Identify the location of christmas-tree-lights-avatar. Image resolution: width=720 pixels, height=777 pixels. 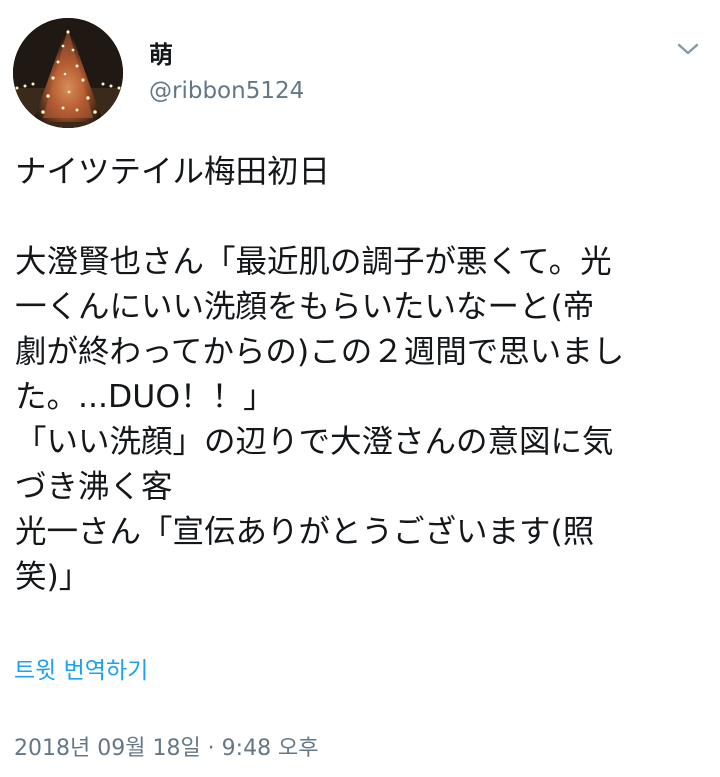
(68, 73).